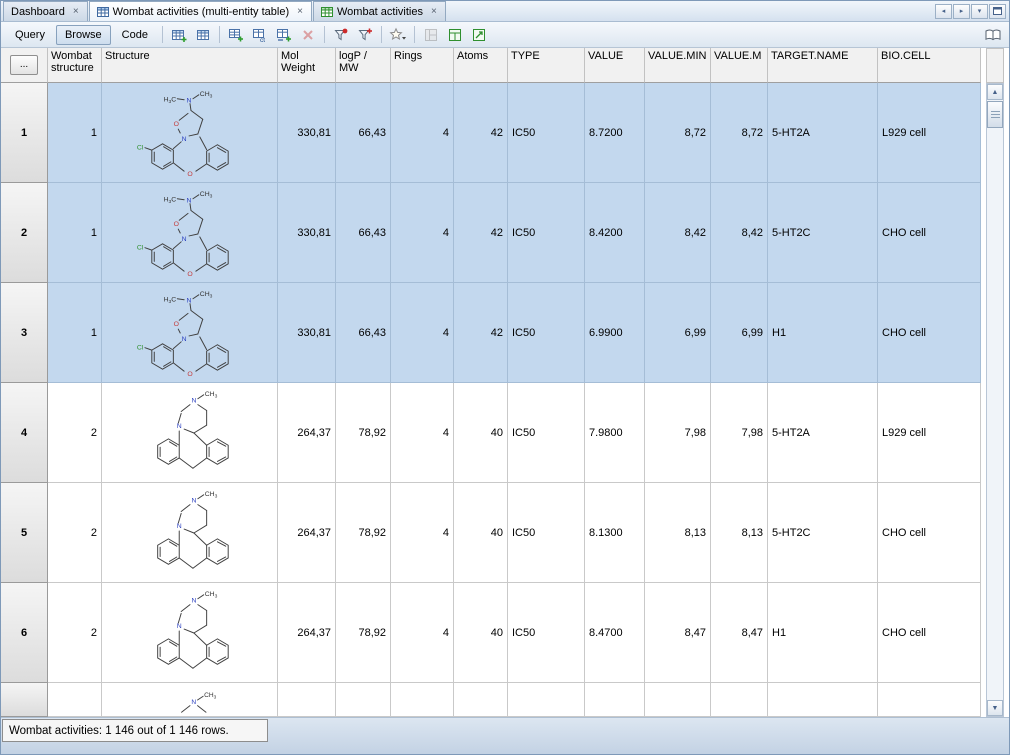 The height and width of the screenshot is (755, 1010). Describe the element at coordinates (739, 533) in the screenshot. I see `cell-value-max: 8,13` at that location.